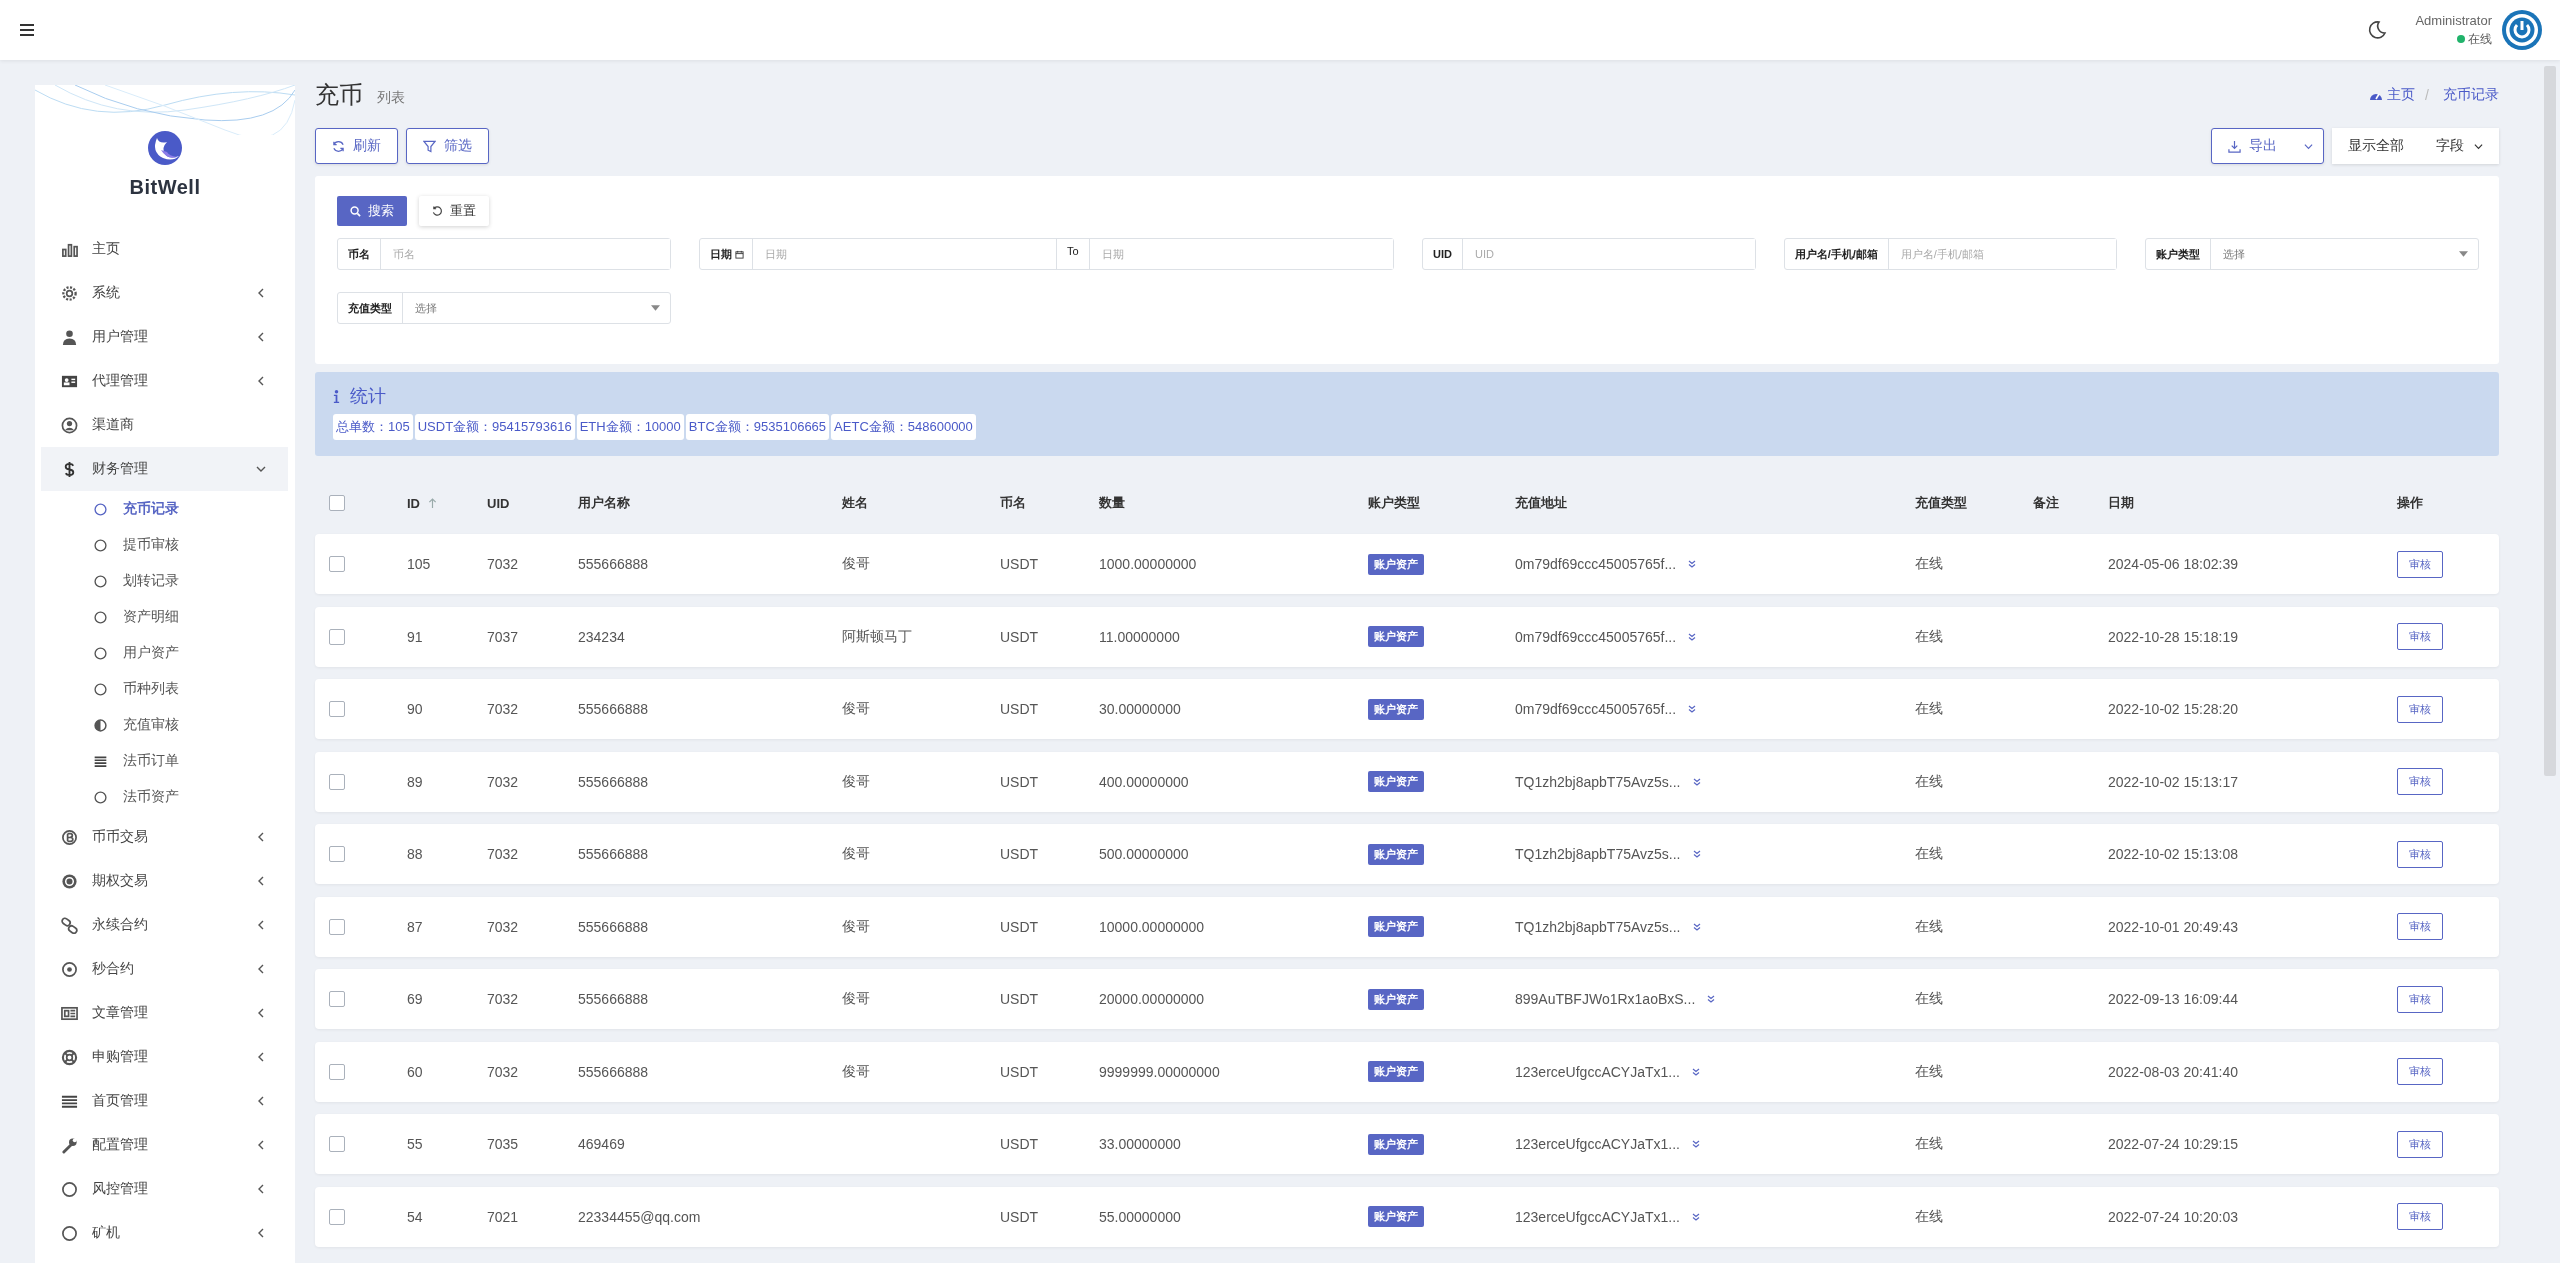 This screenshot has width=2560, height=1263. I want to click on date-range-field: 日期 日期 To 日期, so click(1046, 254).